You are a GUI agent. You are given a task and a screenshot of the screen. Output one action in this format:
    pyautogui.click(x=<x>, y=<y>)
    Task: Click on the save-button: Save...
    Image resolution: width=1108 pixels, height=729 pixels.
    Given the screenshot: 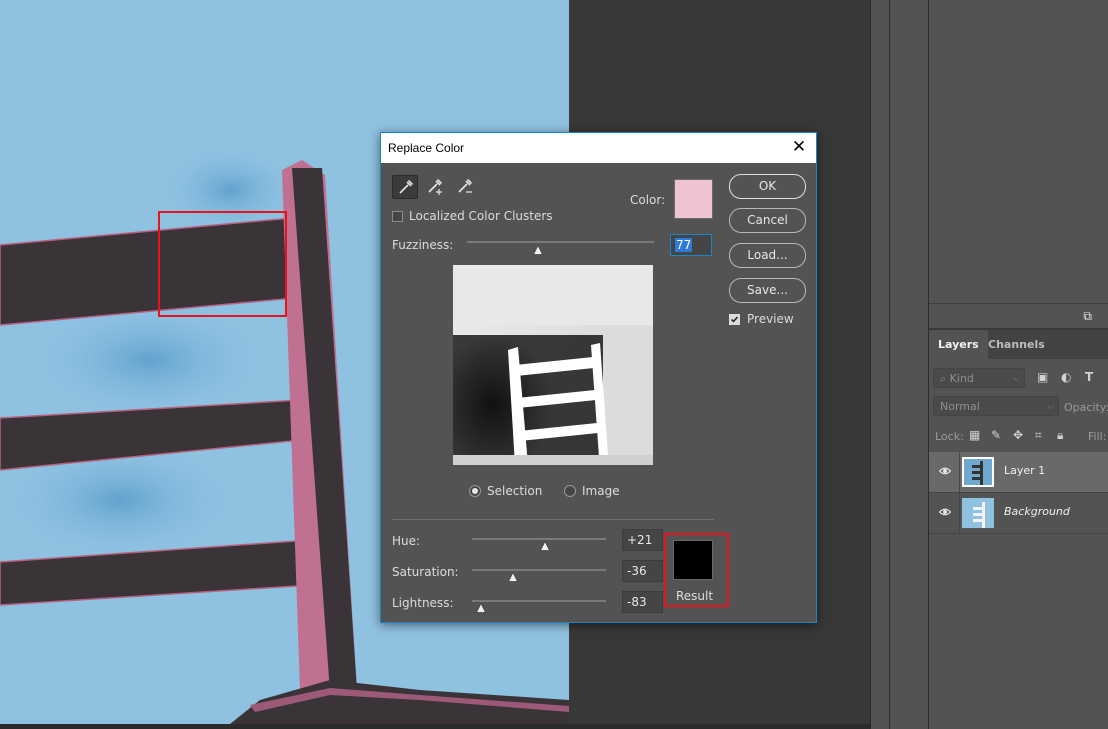 What is the action you would take?
    pyautogui.click(x=767, y=290)
    